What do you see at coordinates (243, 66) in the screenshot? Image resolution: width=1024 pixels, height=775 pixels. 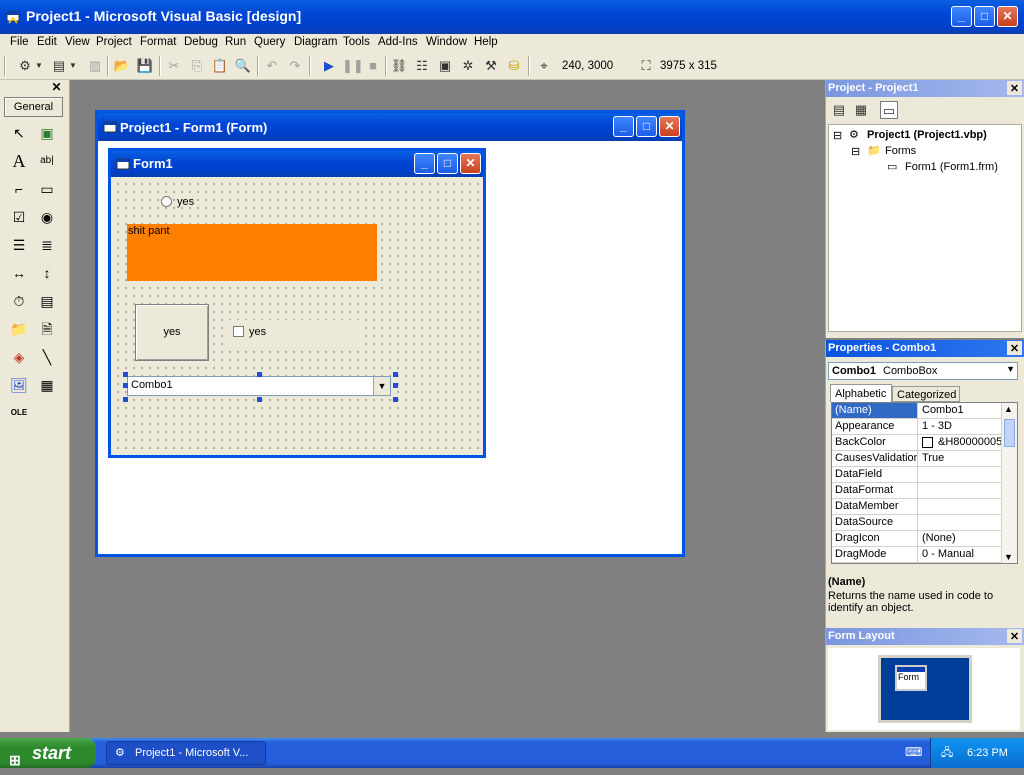 I see `find-icon: 🔍` at bounding box center [243, 66].